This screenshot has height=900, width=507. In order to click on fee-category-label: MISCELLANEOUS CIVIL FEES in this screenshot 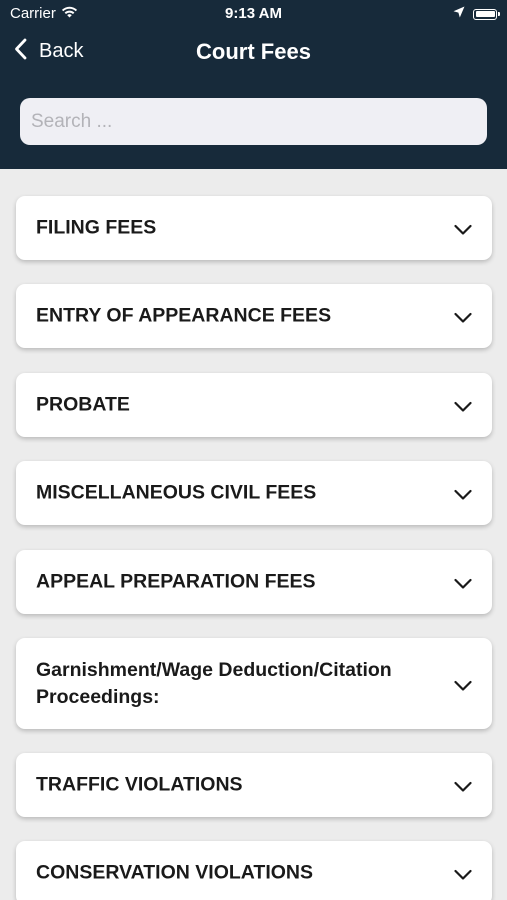, I will do `click(176, 492)`.